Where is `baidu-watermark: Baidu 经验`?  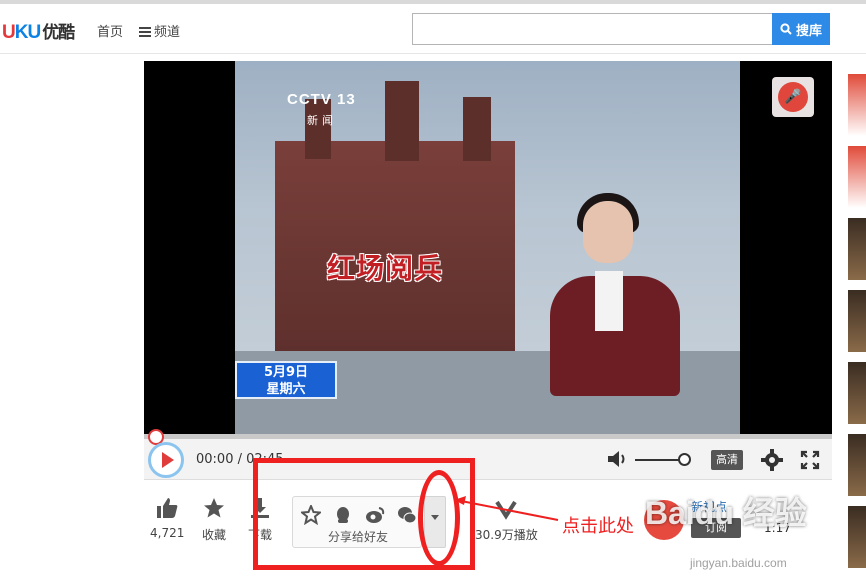 baidu-watermark: Baidu 经验 is located at coordinates (726, 513).